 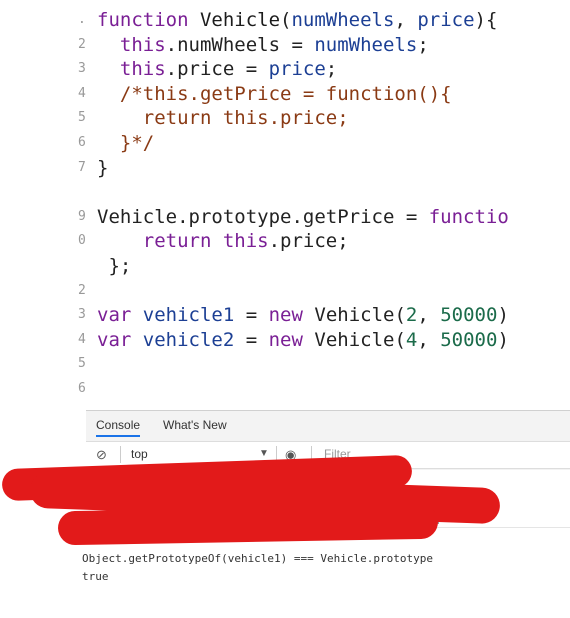 I want to click on code-line: var vehicle1 = new Vehicle(2, 50000), so click(x=303, y=315).